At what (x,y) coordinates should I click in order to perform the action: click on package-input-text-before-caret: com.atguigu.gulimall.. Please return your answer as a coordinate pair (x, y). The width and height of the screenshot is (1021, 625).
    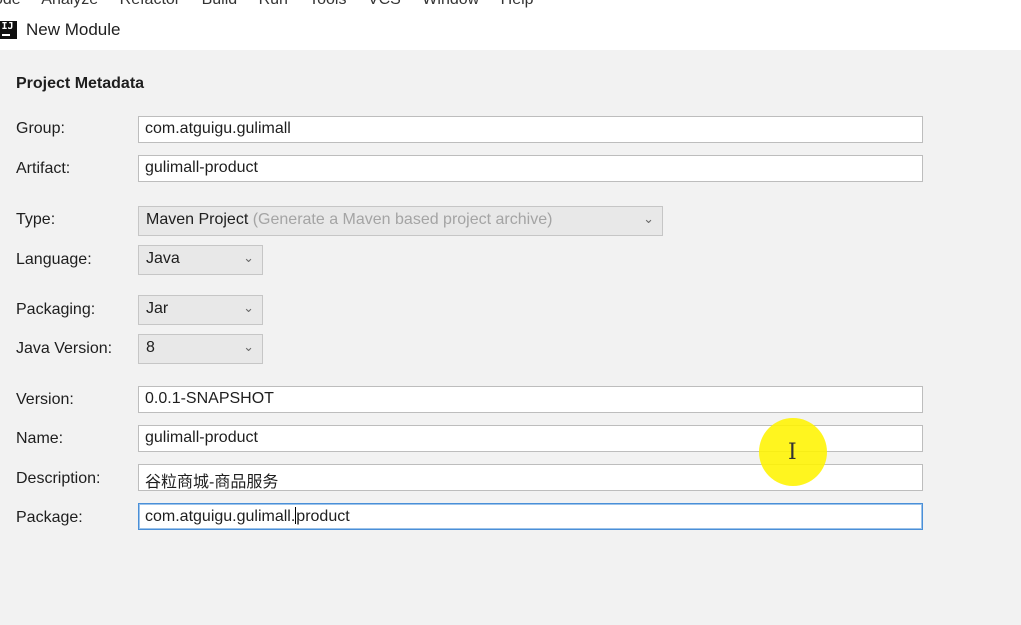
    Looking at the image, I should click on (220, 516).